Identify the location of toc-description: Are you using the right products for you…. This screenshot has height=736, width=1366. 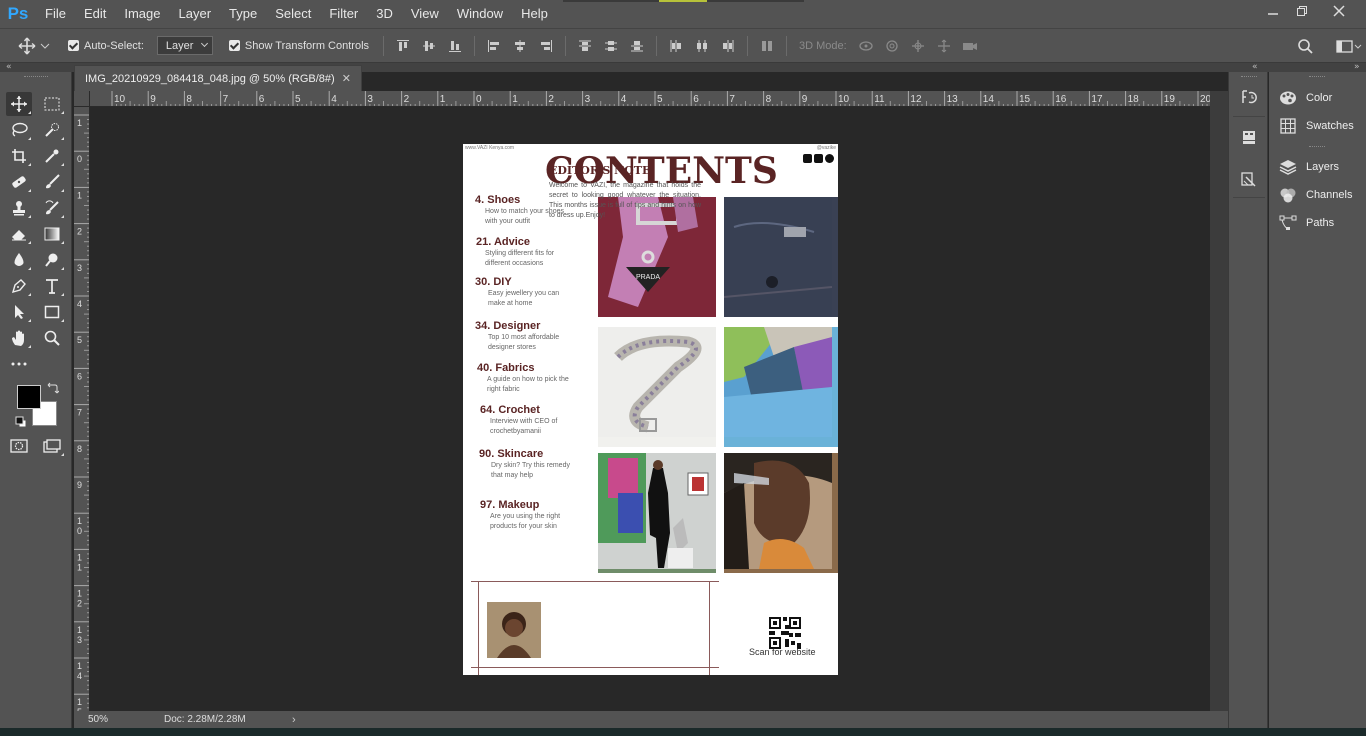
(525, 521).